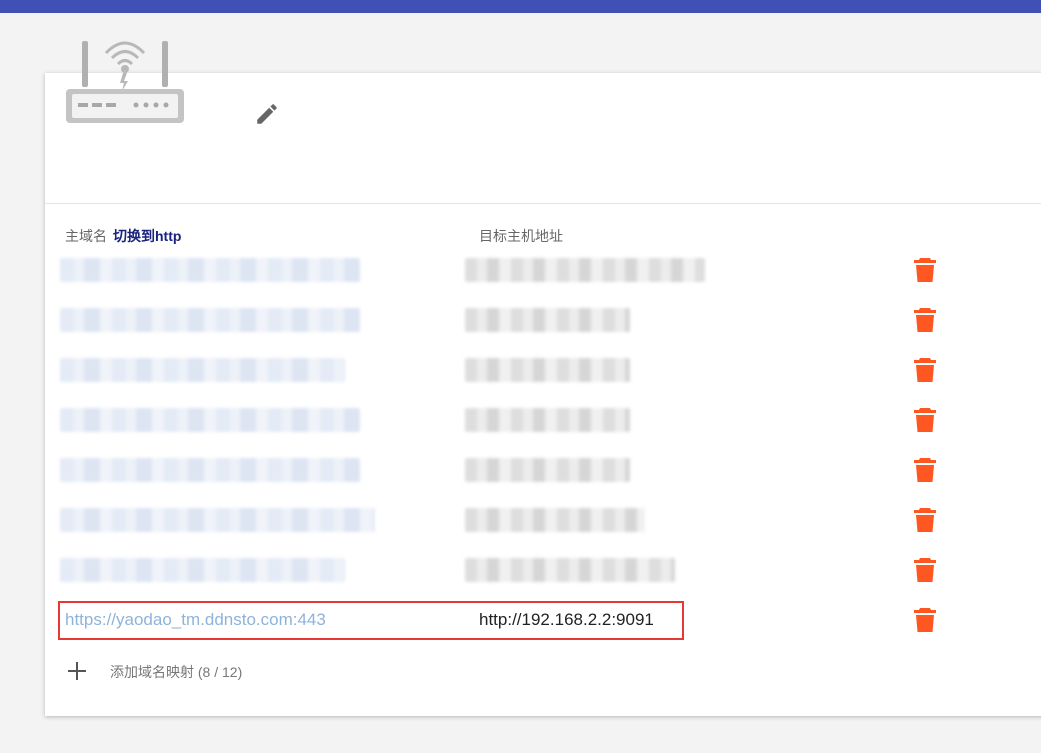  What do you see at coordinates (176, 672) in the screenshot?
I see `add-domain-mapping-button: 添加域名映射 (8 / 12)` at bounding box center [176, 672].